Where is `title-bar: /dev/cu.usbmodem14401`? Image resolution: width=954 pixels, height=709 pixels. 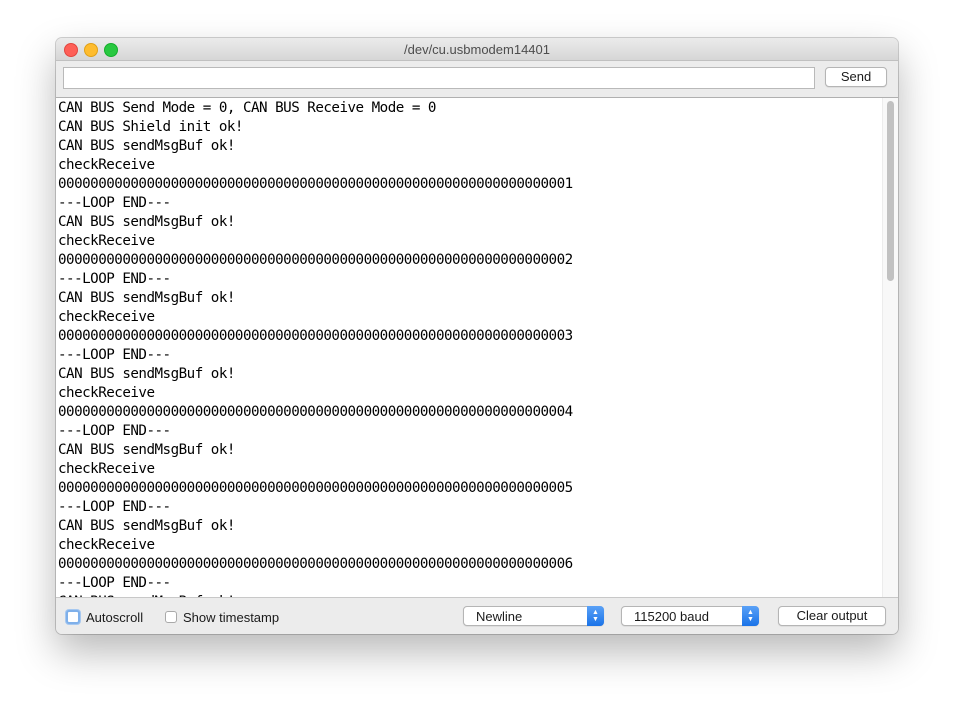
title-bar: /dev/cu.usbmodem14401 is located at coordinates (477, 49).